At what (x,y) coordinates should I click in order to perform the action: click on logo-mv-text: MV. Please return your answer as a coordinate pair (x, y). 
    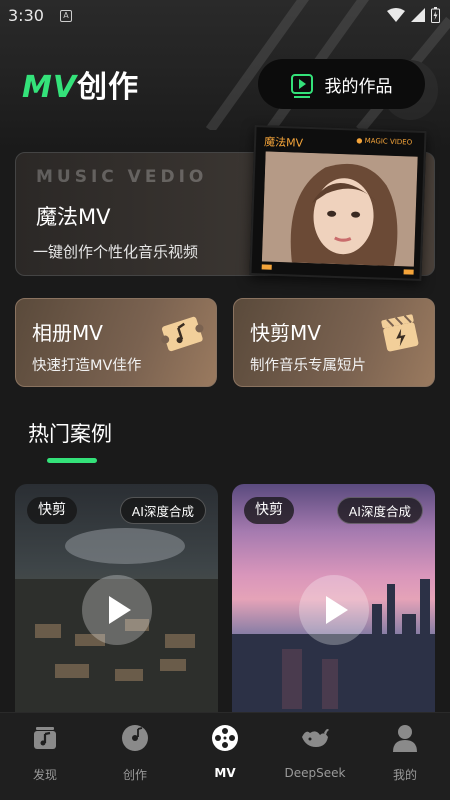
    Looking at the image, I should click on (50, 87).